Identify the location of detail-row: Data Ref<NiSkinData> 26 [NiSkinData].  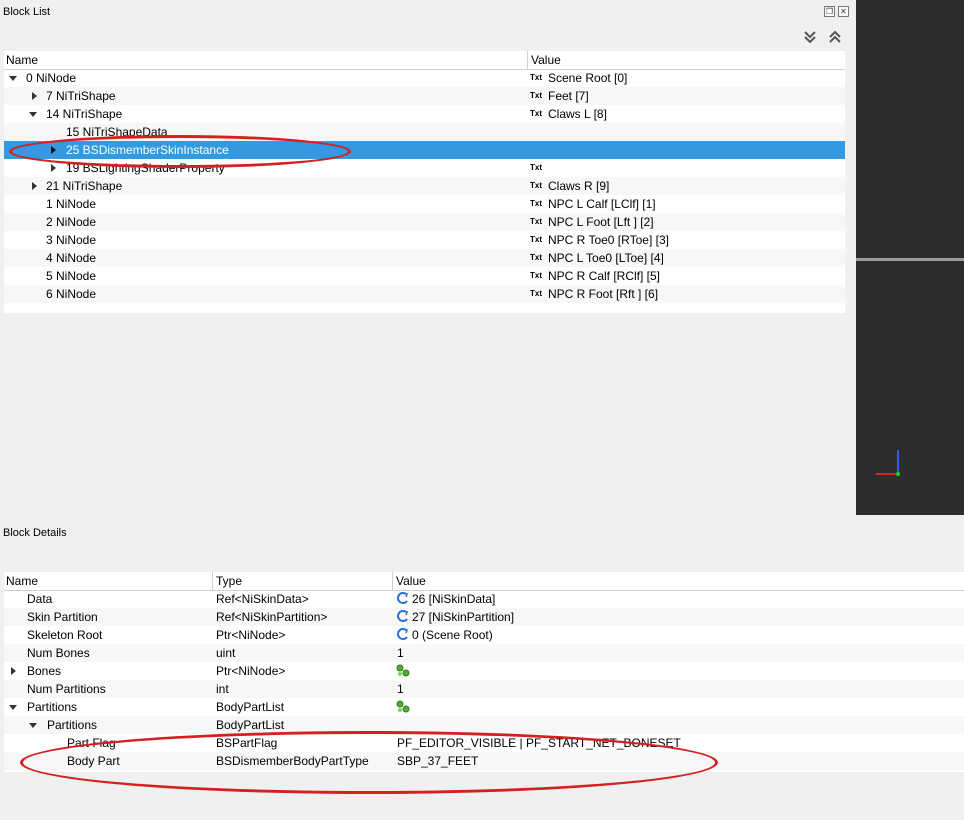
(484, 599).